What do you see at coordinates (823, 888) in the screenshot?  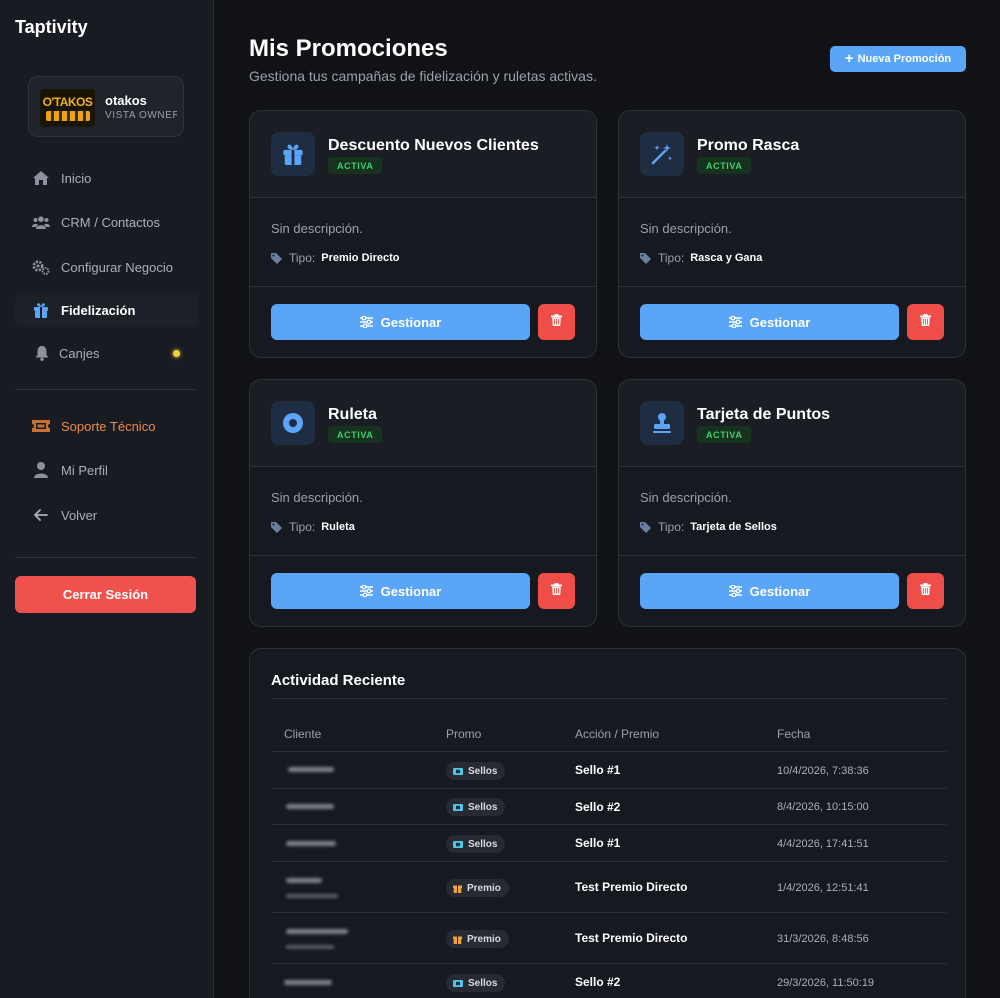 I see `date-cell: 1/4/2026, 12:51:41` at bounding box center [823, 888].